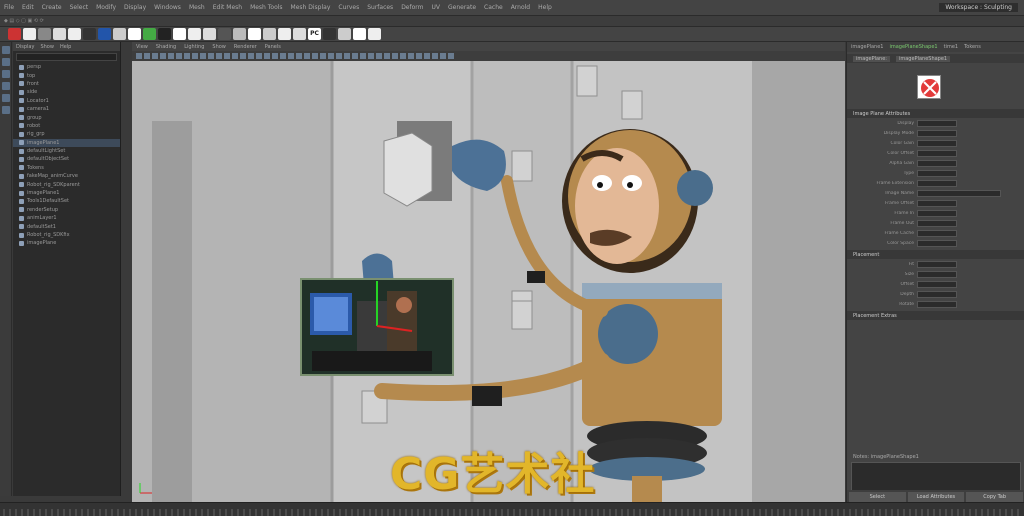  I want to click on section-image-plane-attributes: Image Plane Attributes, so click(935, 113).